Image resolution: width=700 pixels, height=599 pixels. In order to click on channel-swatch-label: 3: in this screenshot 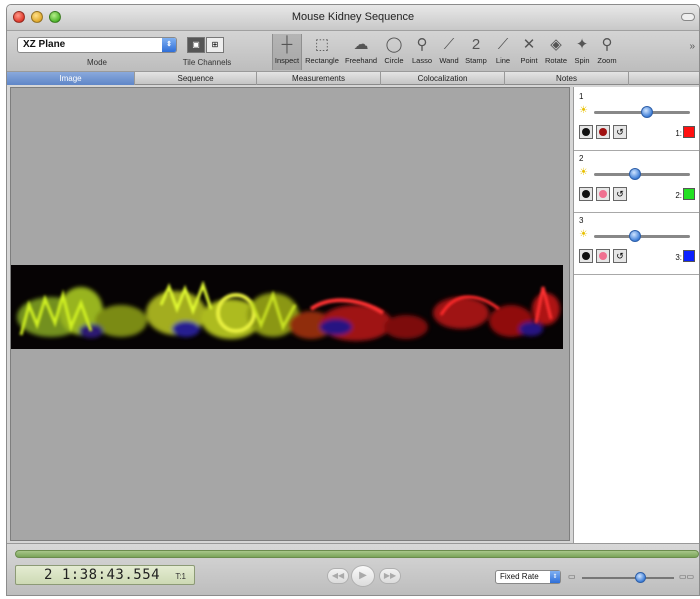, I will do `click(678, 257)`.